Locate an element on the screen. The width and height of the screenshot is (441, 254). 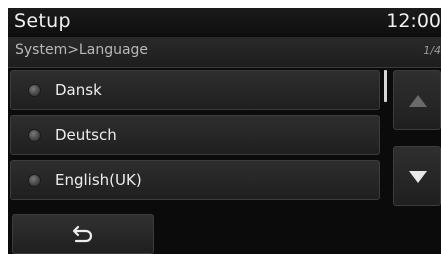
language-item-english-uk: English(UK) is located at coordinates (195, 180).